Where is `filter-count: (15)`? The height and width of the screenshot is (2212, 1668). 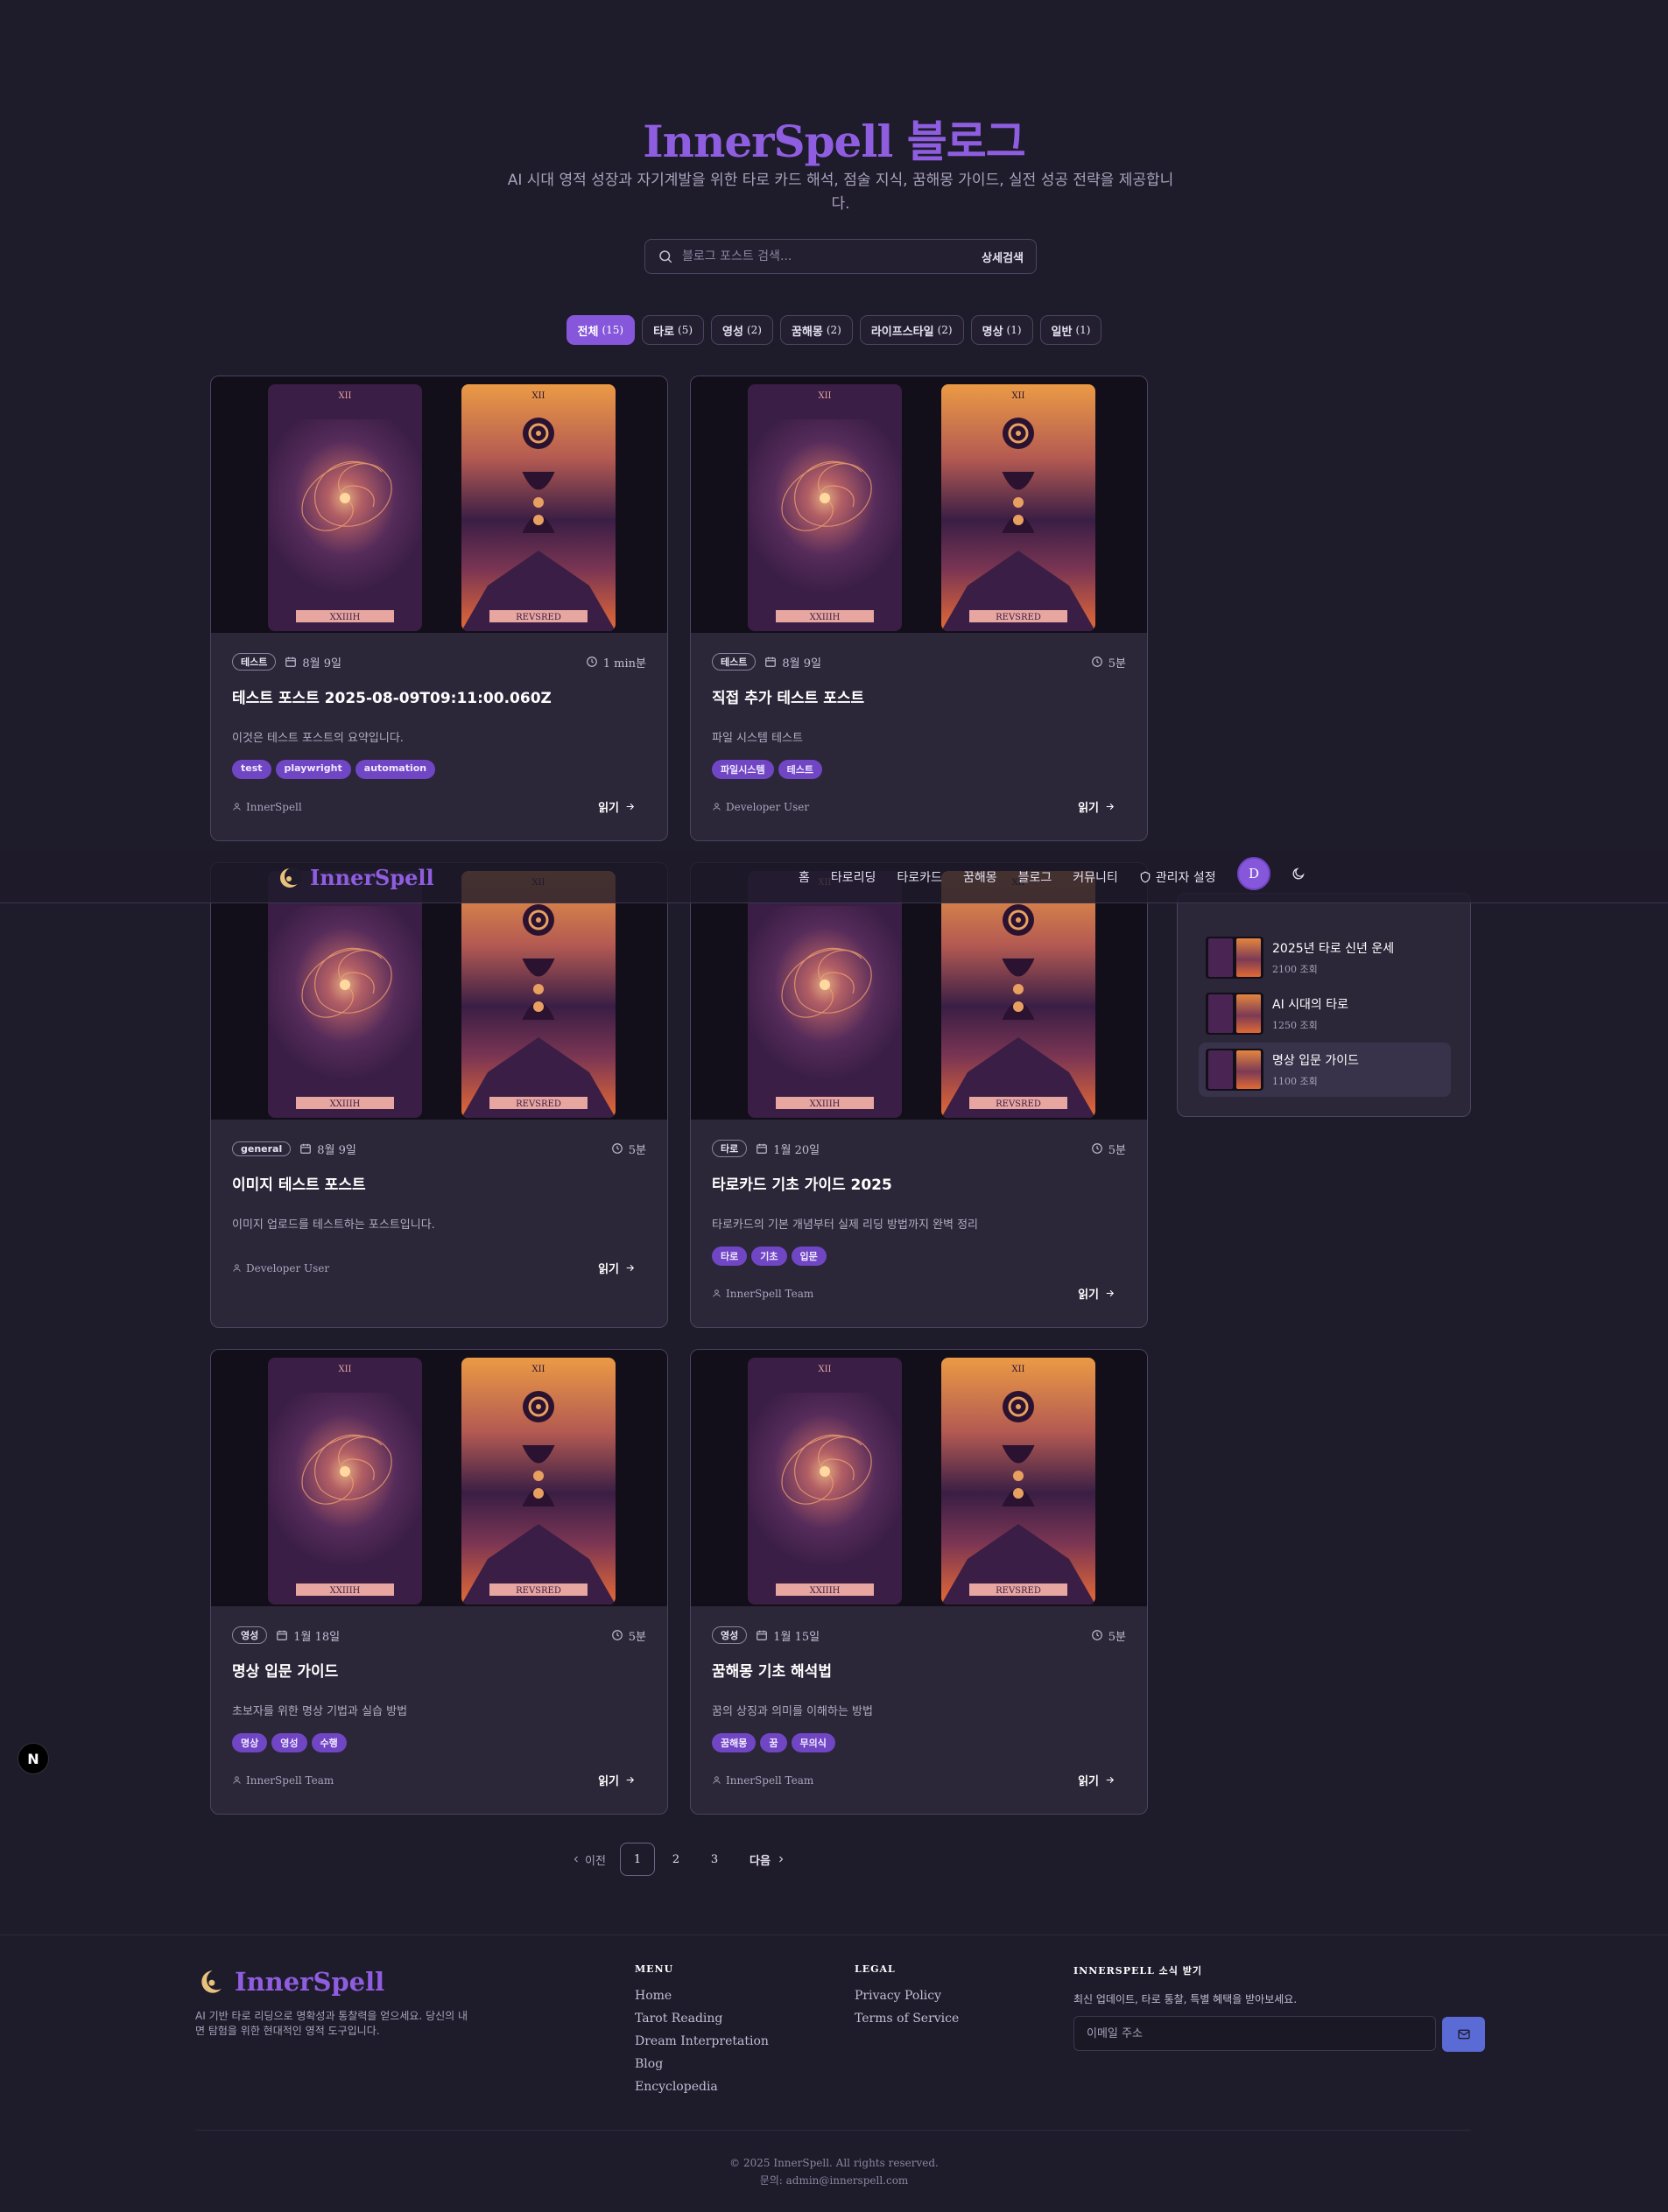 filter-count: (15) is located at coordinates (613, 330).